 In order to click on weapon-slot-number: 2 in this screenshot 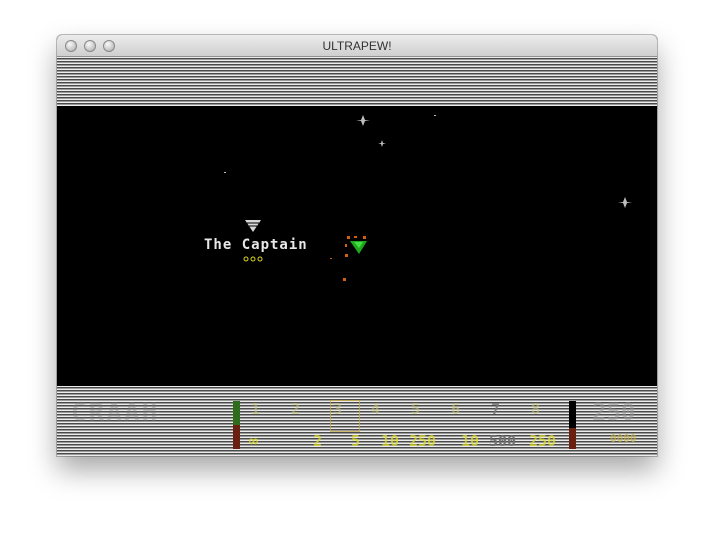, I will do `click(295, 409)`.